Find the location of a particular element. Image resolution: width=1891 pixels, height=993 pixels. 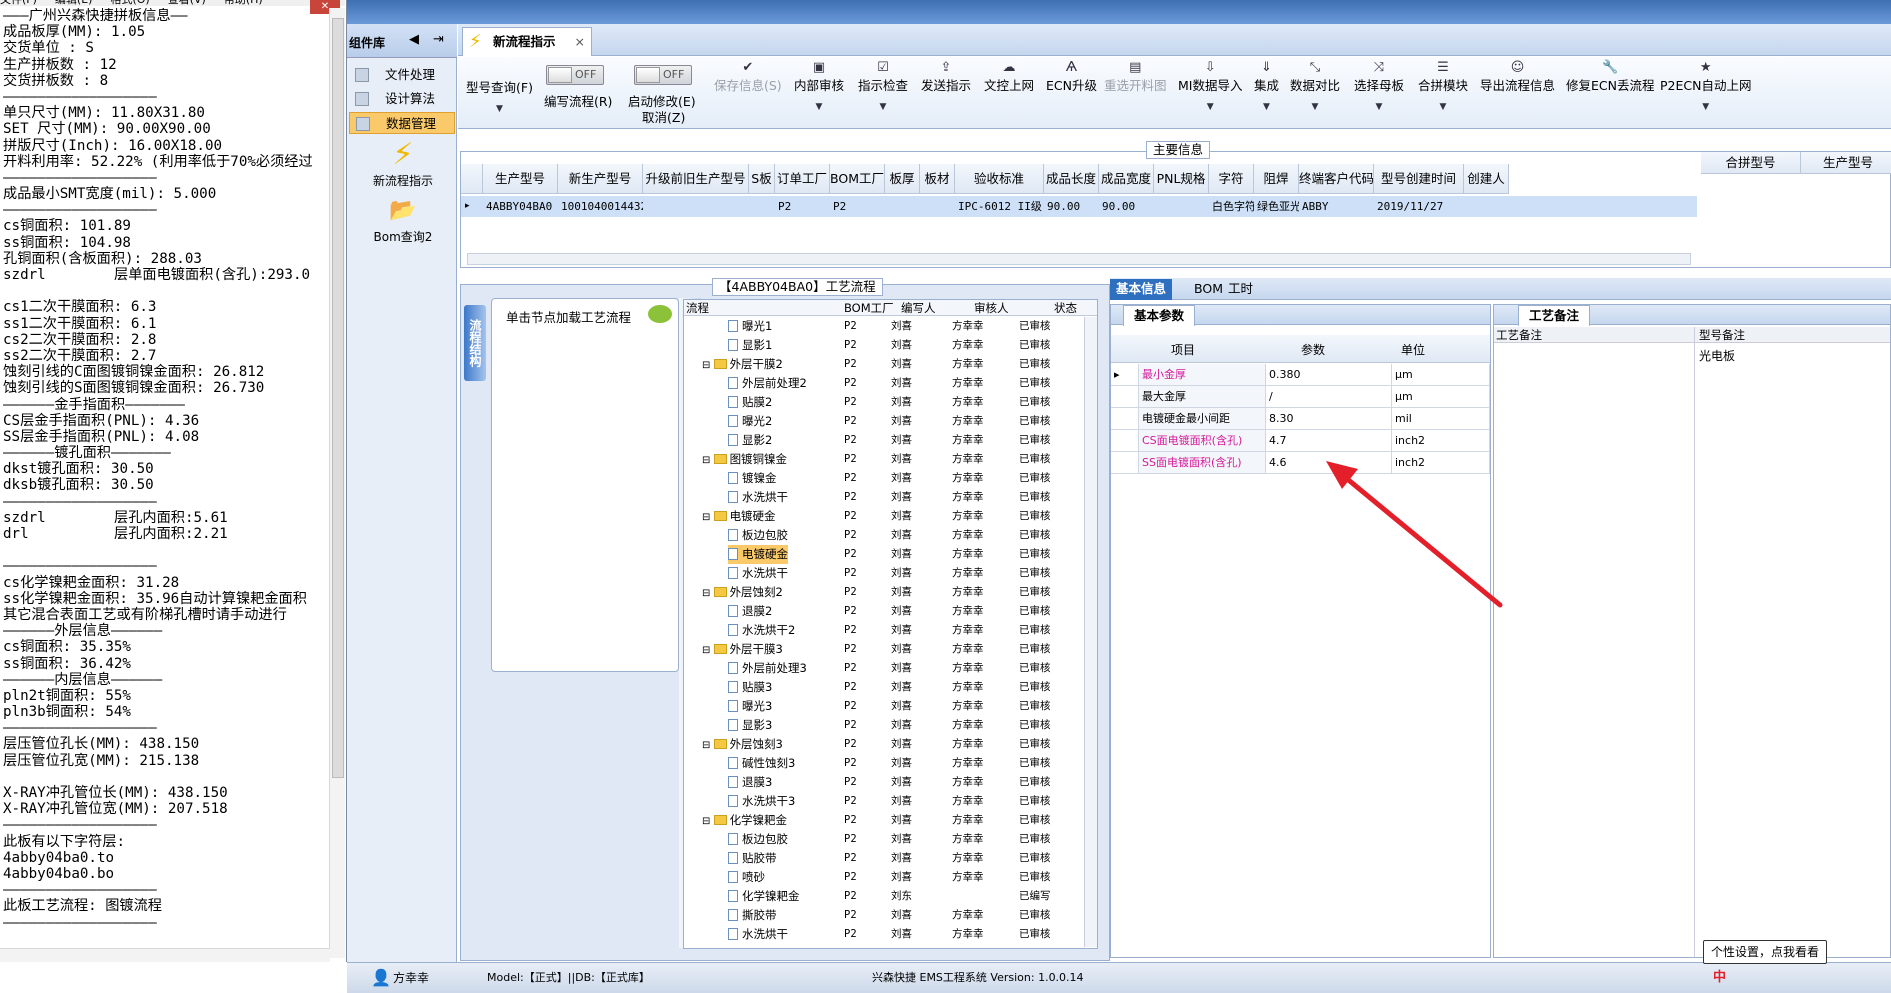

tree-row: ⊟ 图镀铜镍金 P2 刘喜 方幸幸 已审核 is located at coordinates (884, 459).